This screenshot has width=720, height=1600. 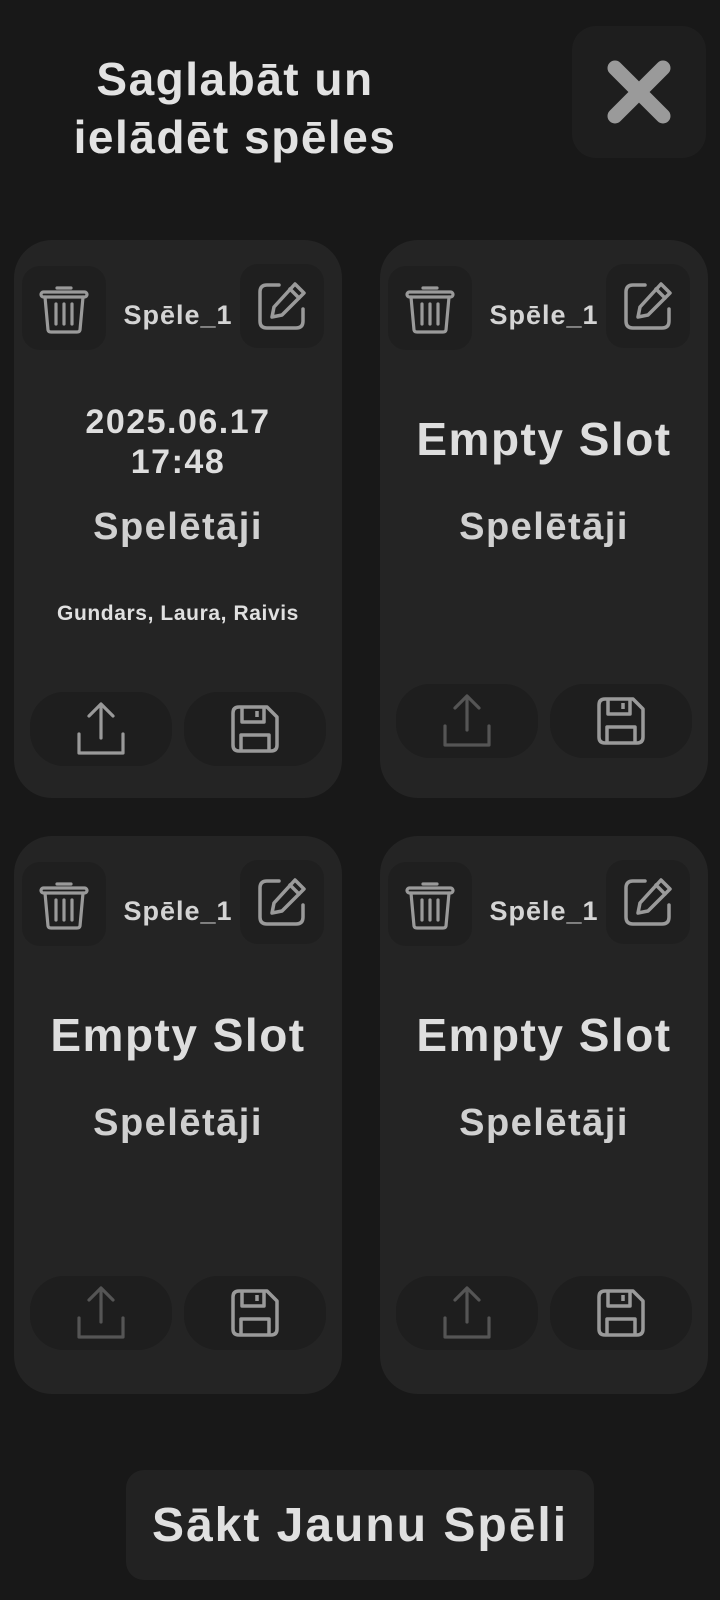 I want to click on players-list: Gundars, Laura, Raivis, so click(x=178, y=613).